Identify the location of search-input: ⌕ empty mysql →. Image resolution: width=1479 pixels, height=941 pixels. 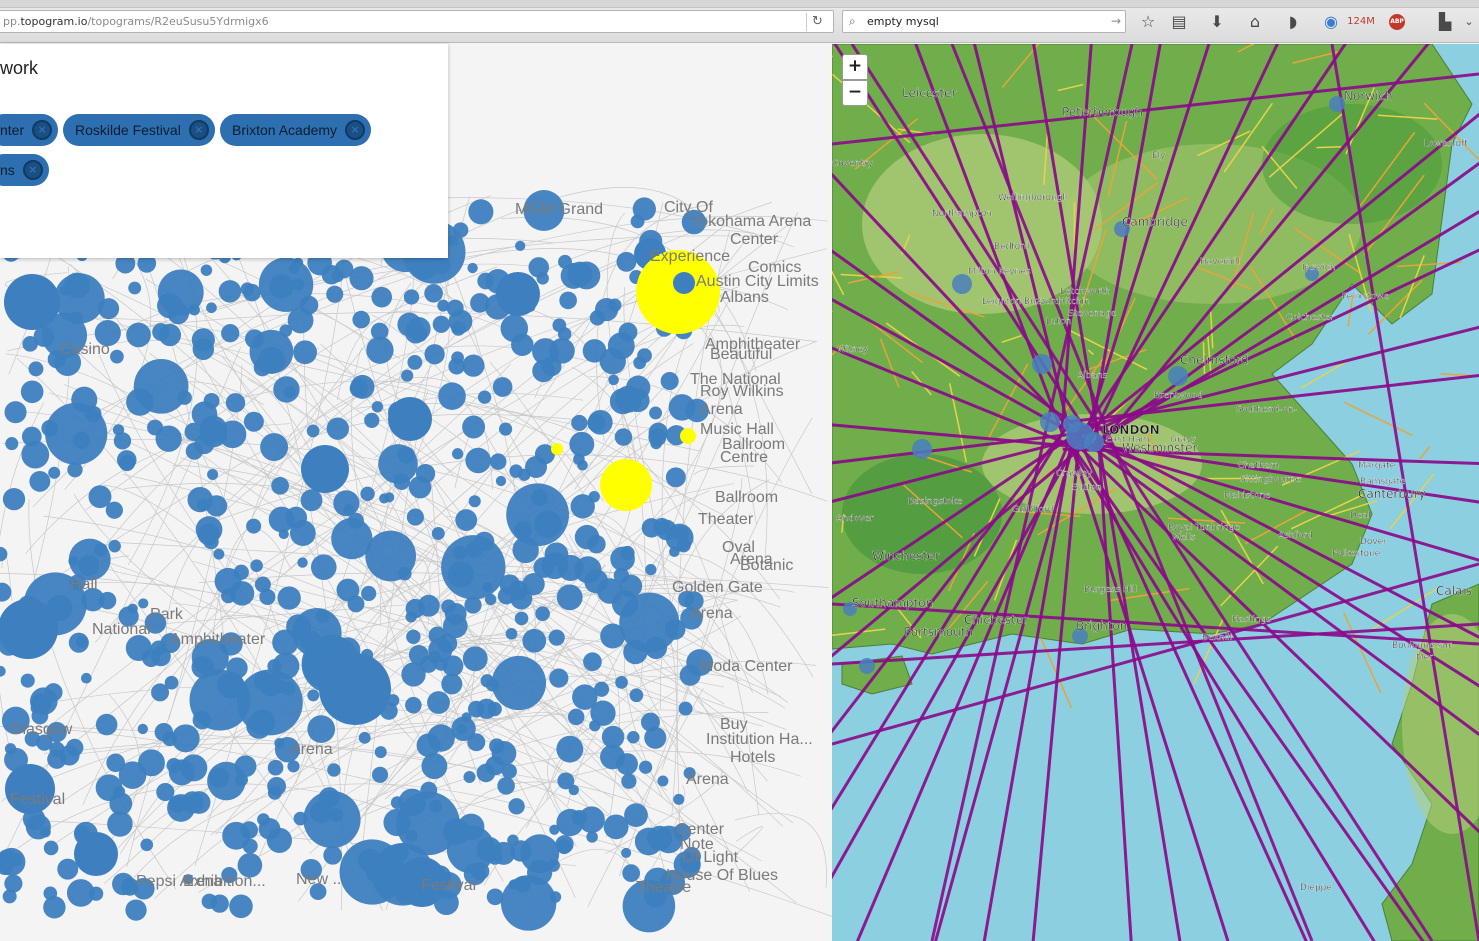
(984, 21).